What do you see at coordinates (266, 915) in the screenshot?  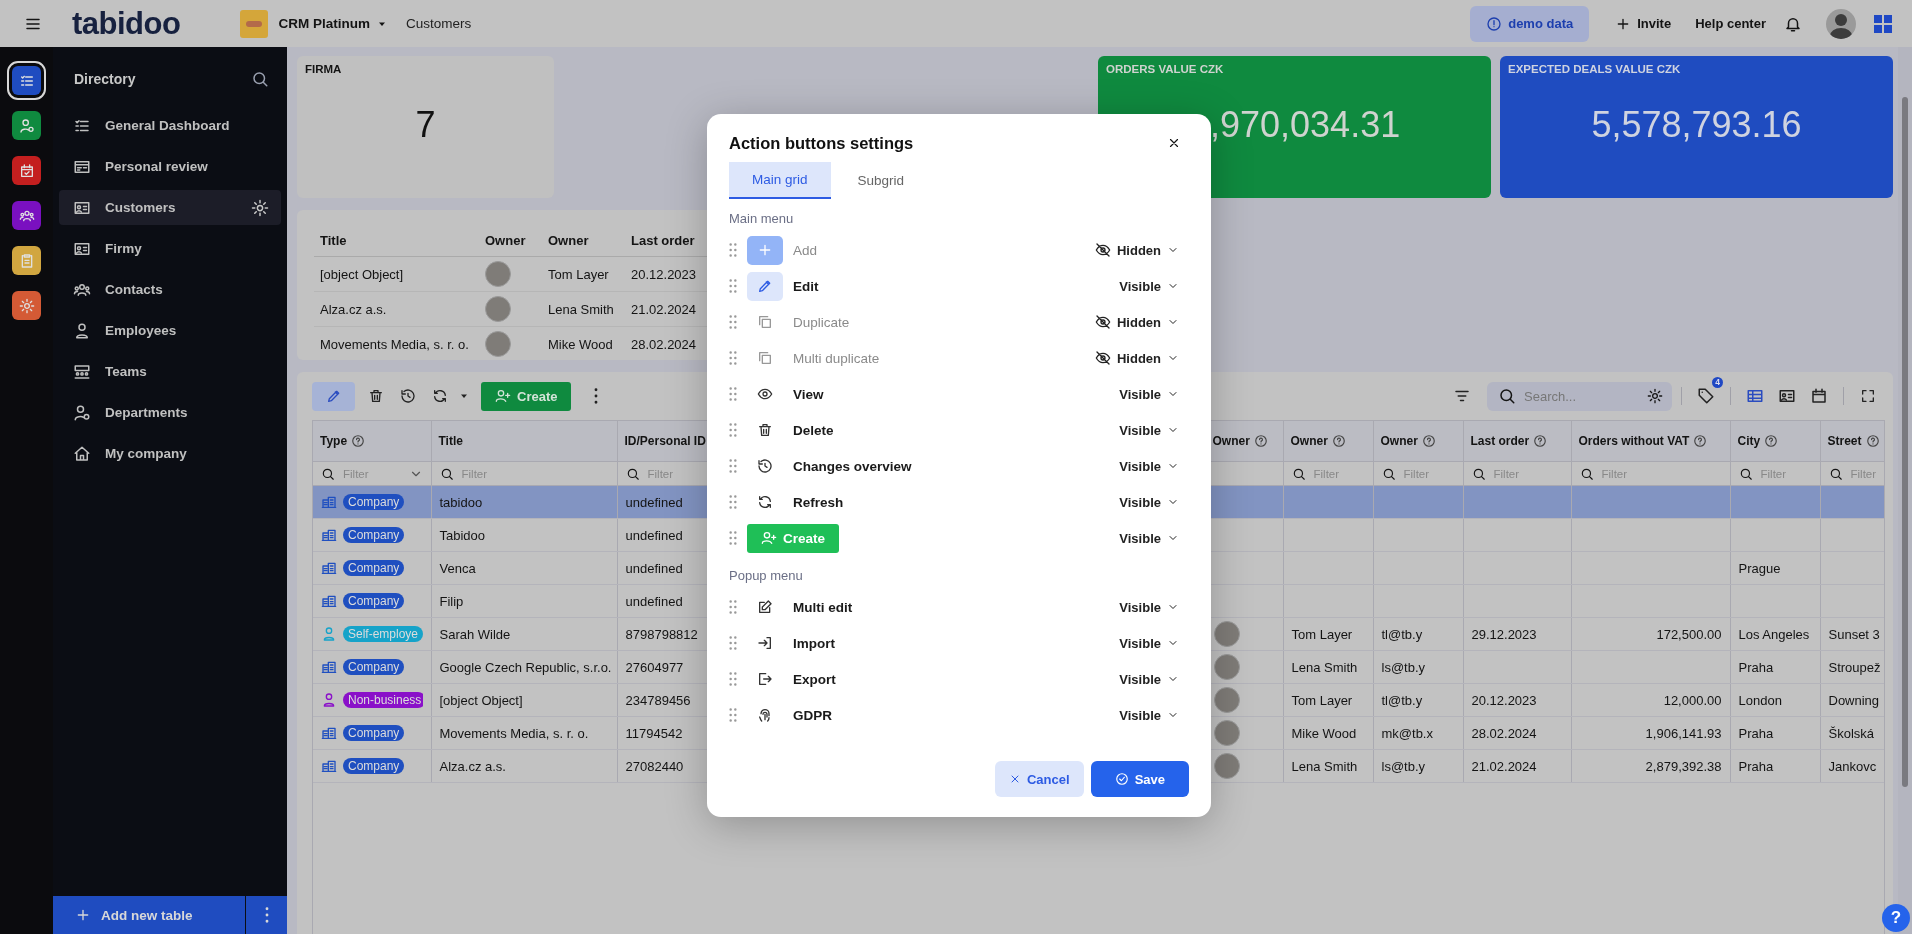 I see `more-button` at bounding box center [266, 915].